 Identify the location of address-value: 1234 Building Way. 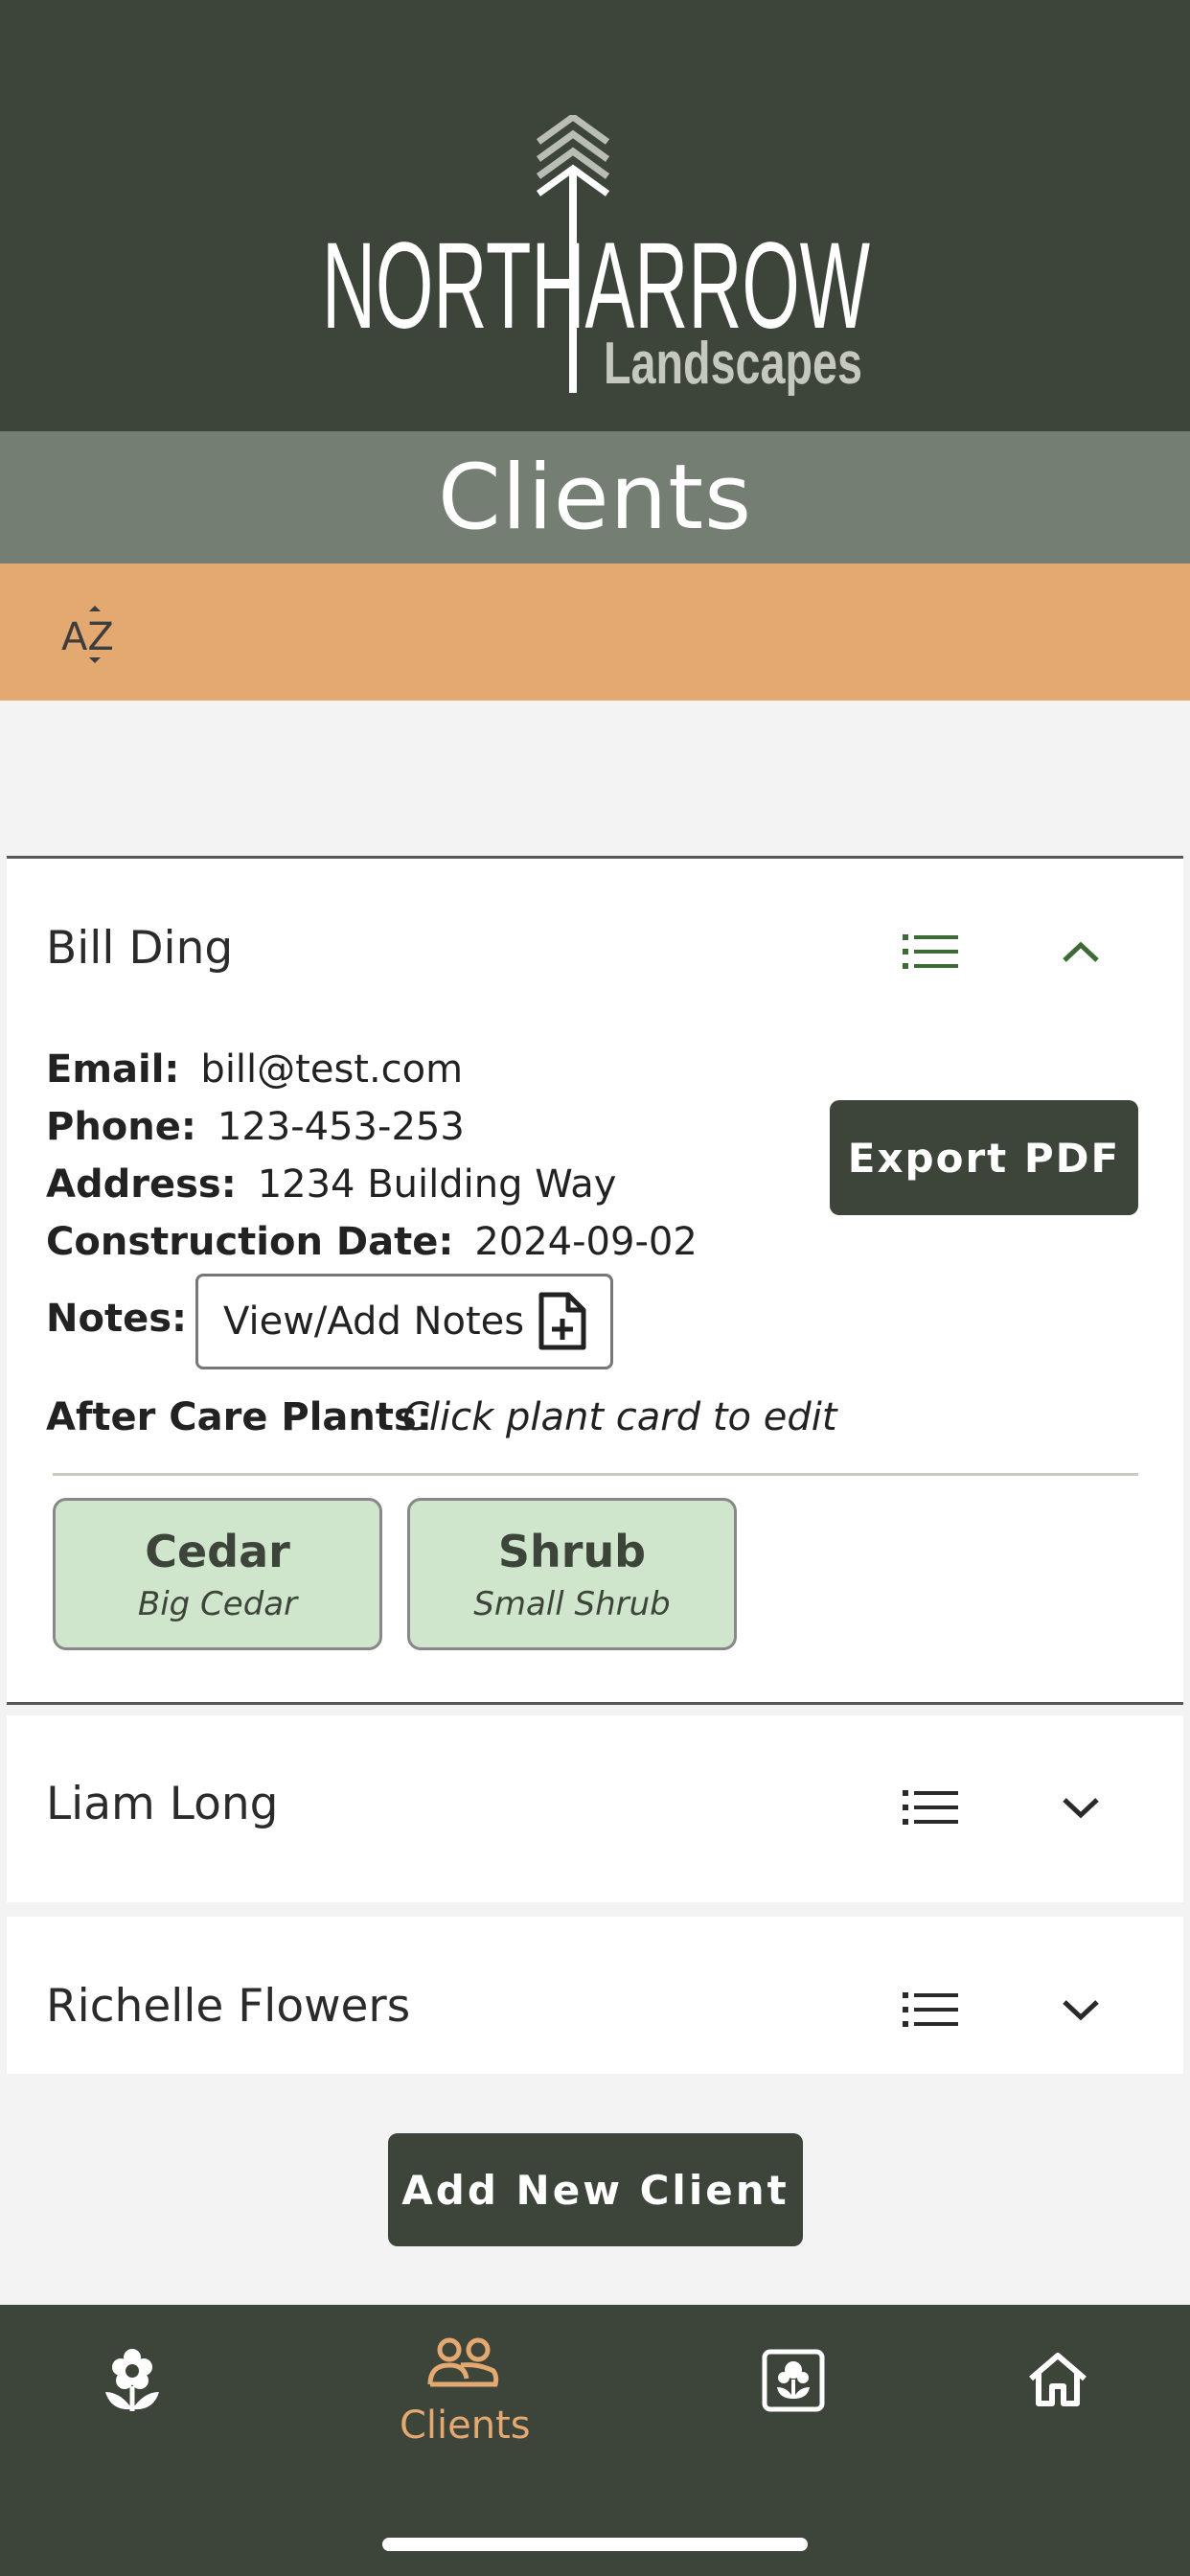
(437, 1184).